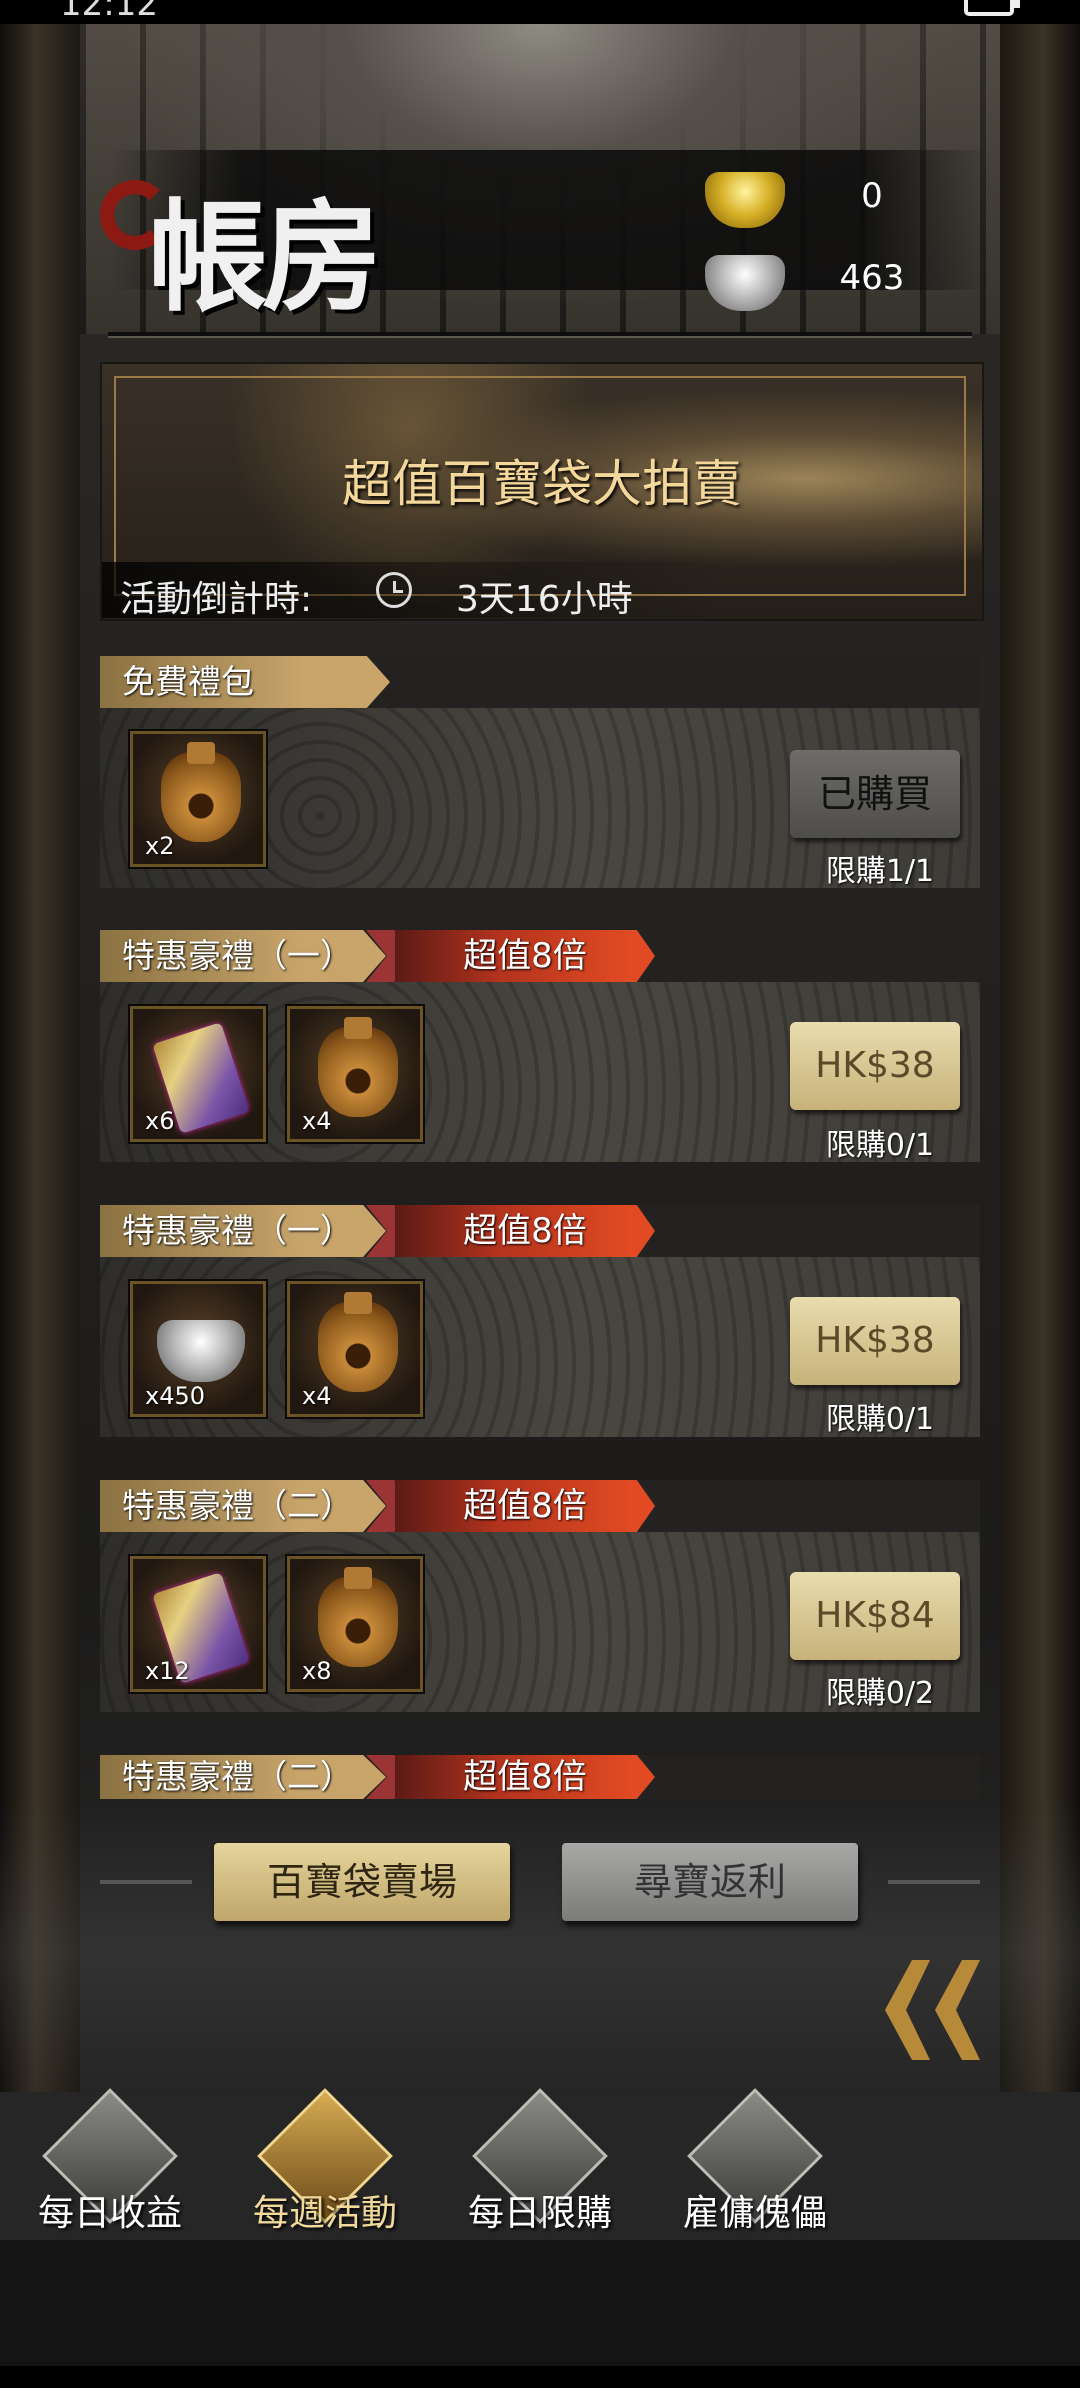  I want to click on system-nav-bar, so click(540, 2377).